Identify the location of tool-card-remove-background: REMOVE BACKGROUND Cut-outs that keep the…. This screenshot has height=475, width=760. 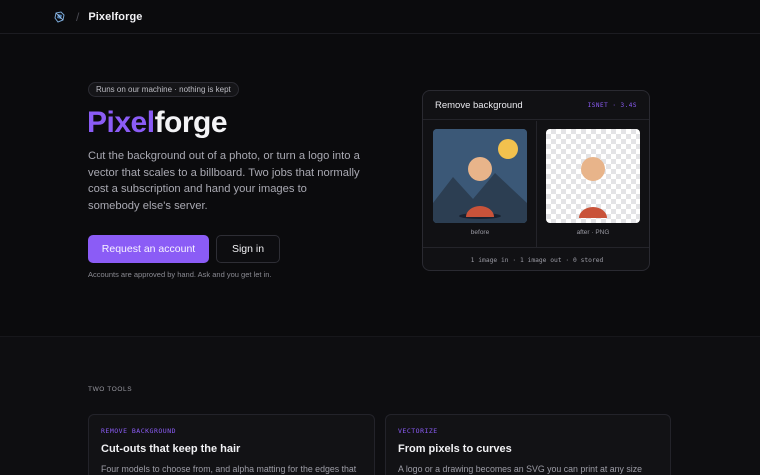
(231, 444).